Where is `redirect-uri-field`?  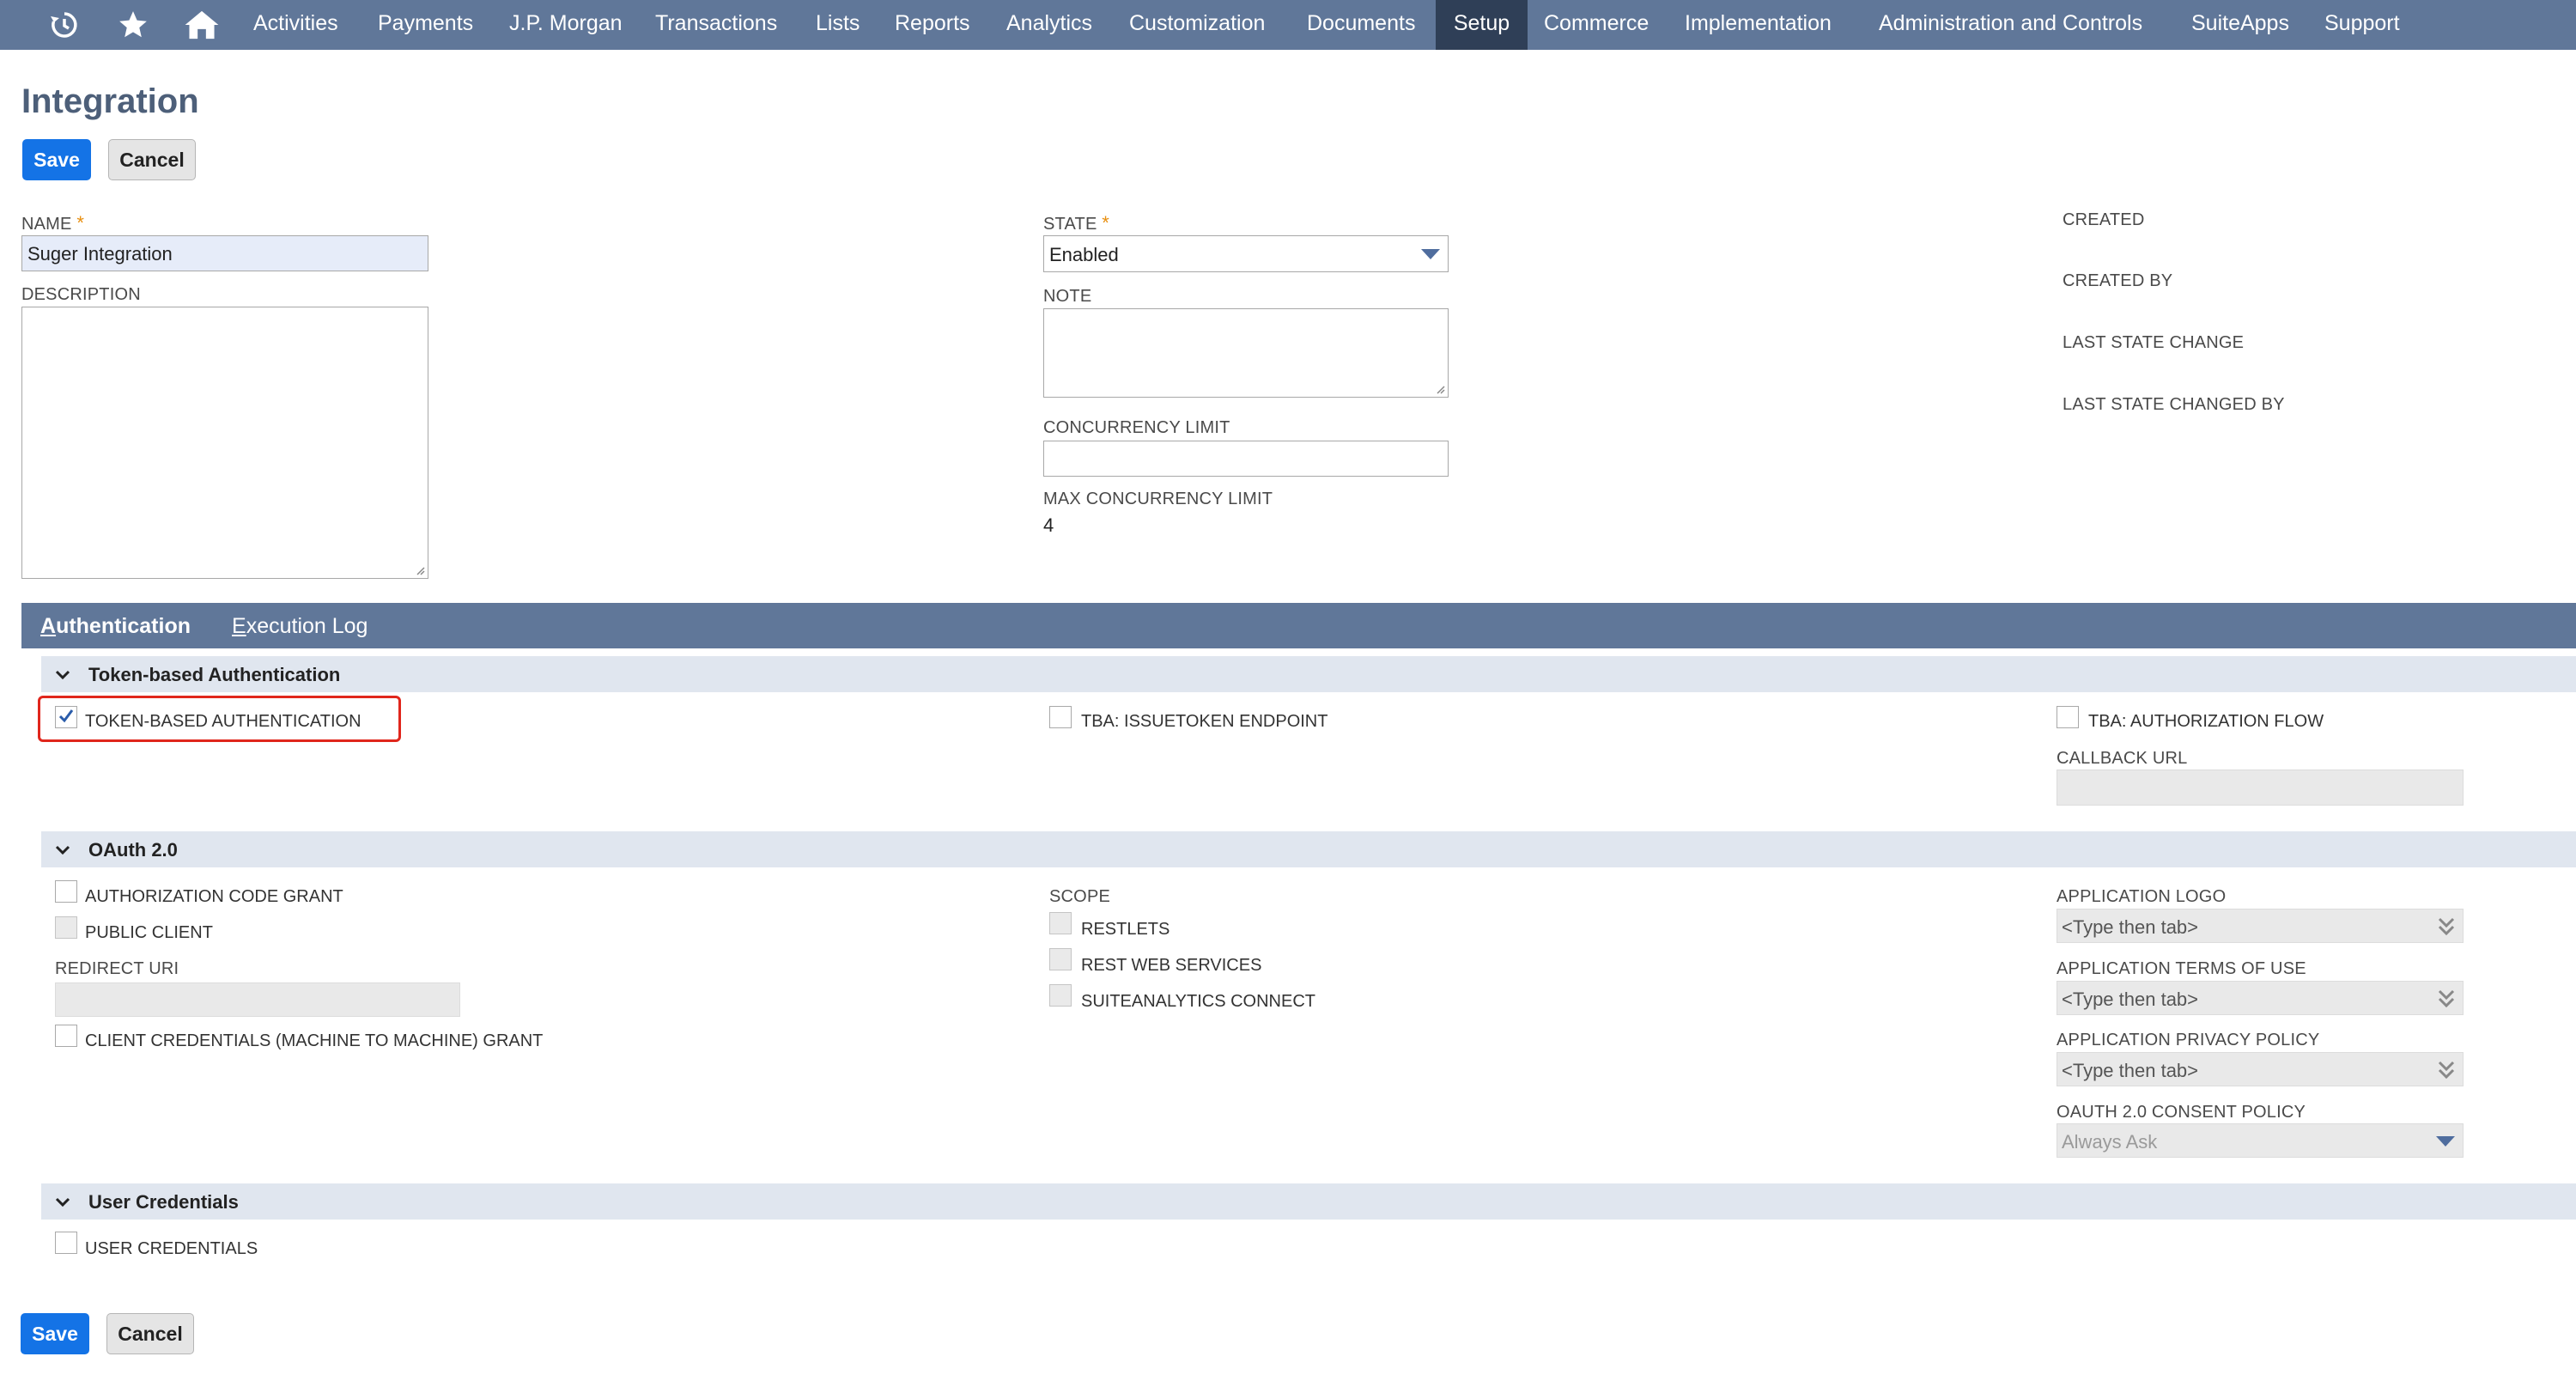 redirect-uri-field is located at coordinates (258, 999).